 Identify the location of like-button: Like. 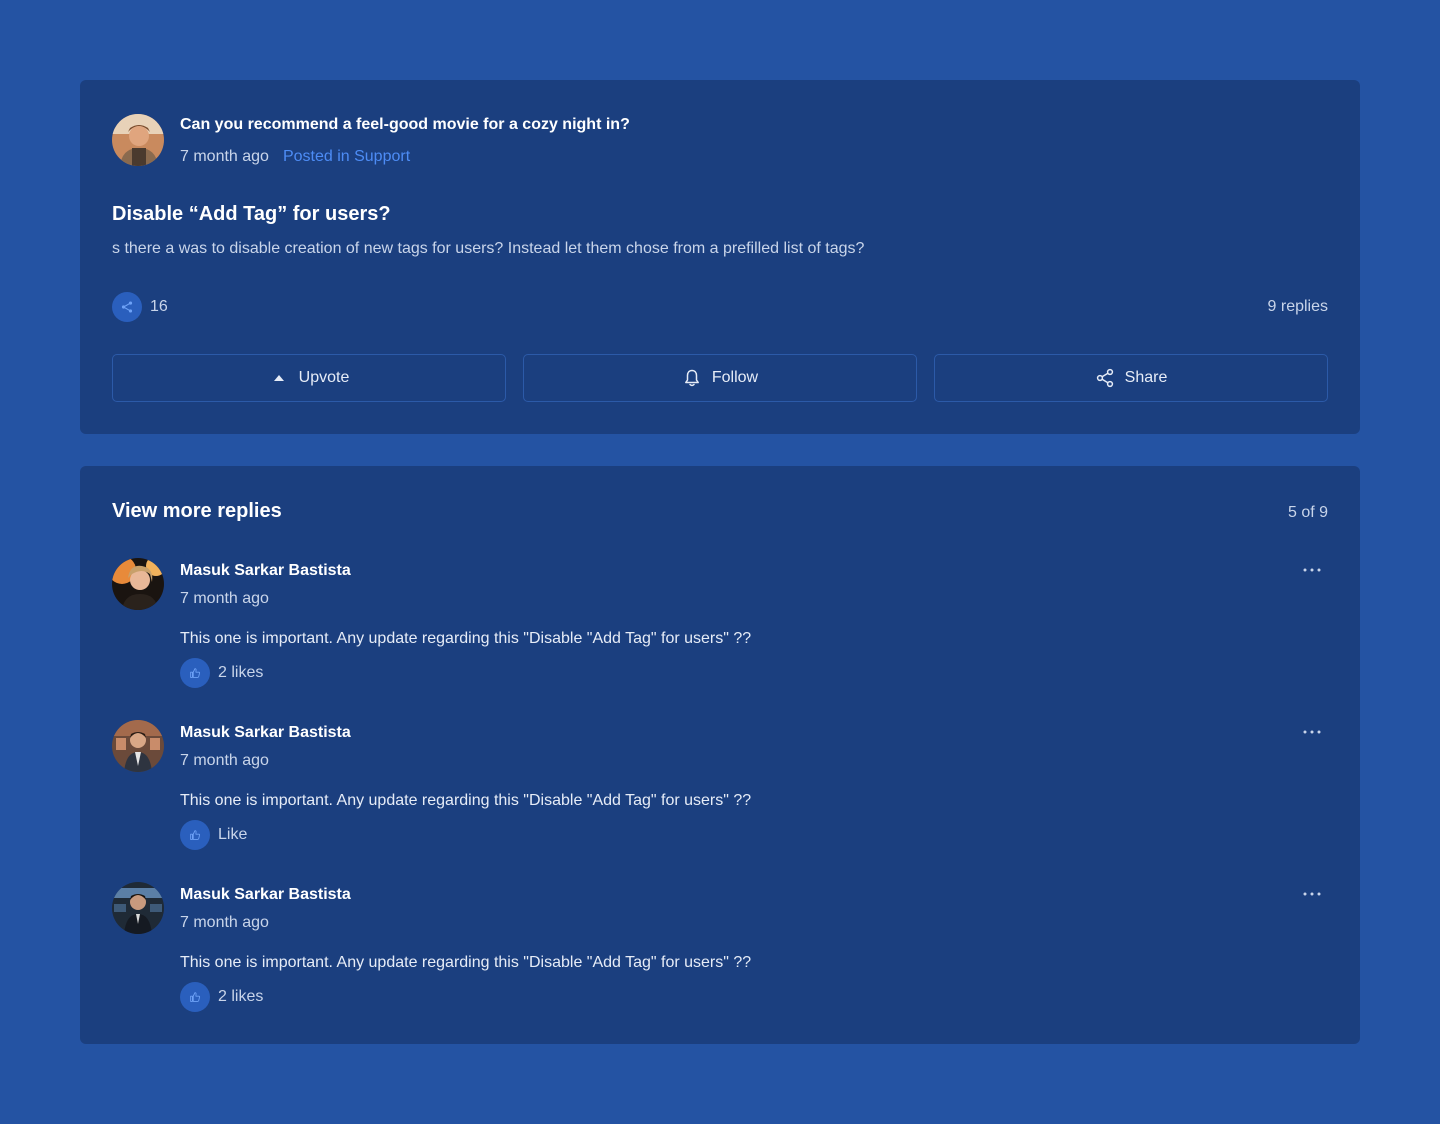
(213, 835).